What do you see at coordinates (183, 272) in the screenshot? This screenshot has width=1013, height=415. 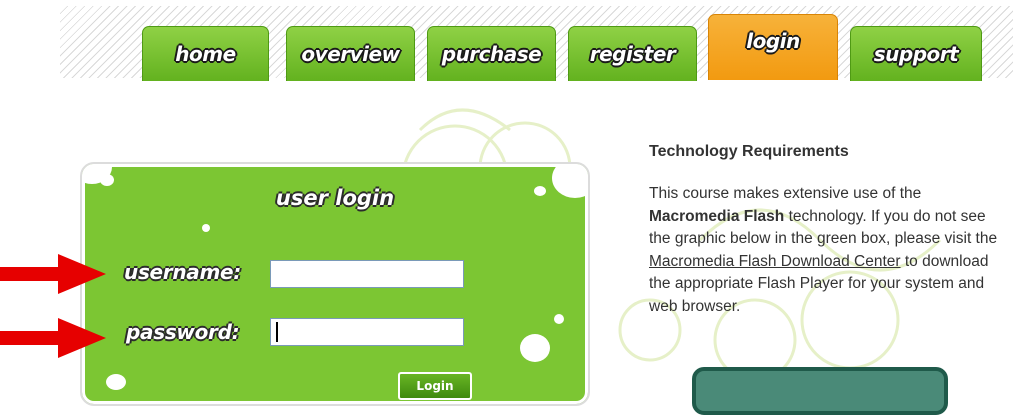 I see `username-label: username:` at bounding box center [183, 272].